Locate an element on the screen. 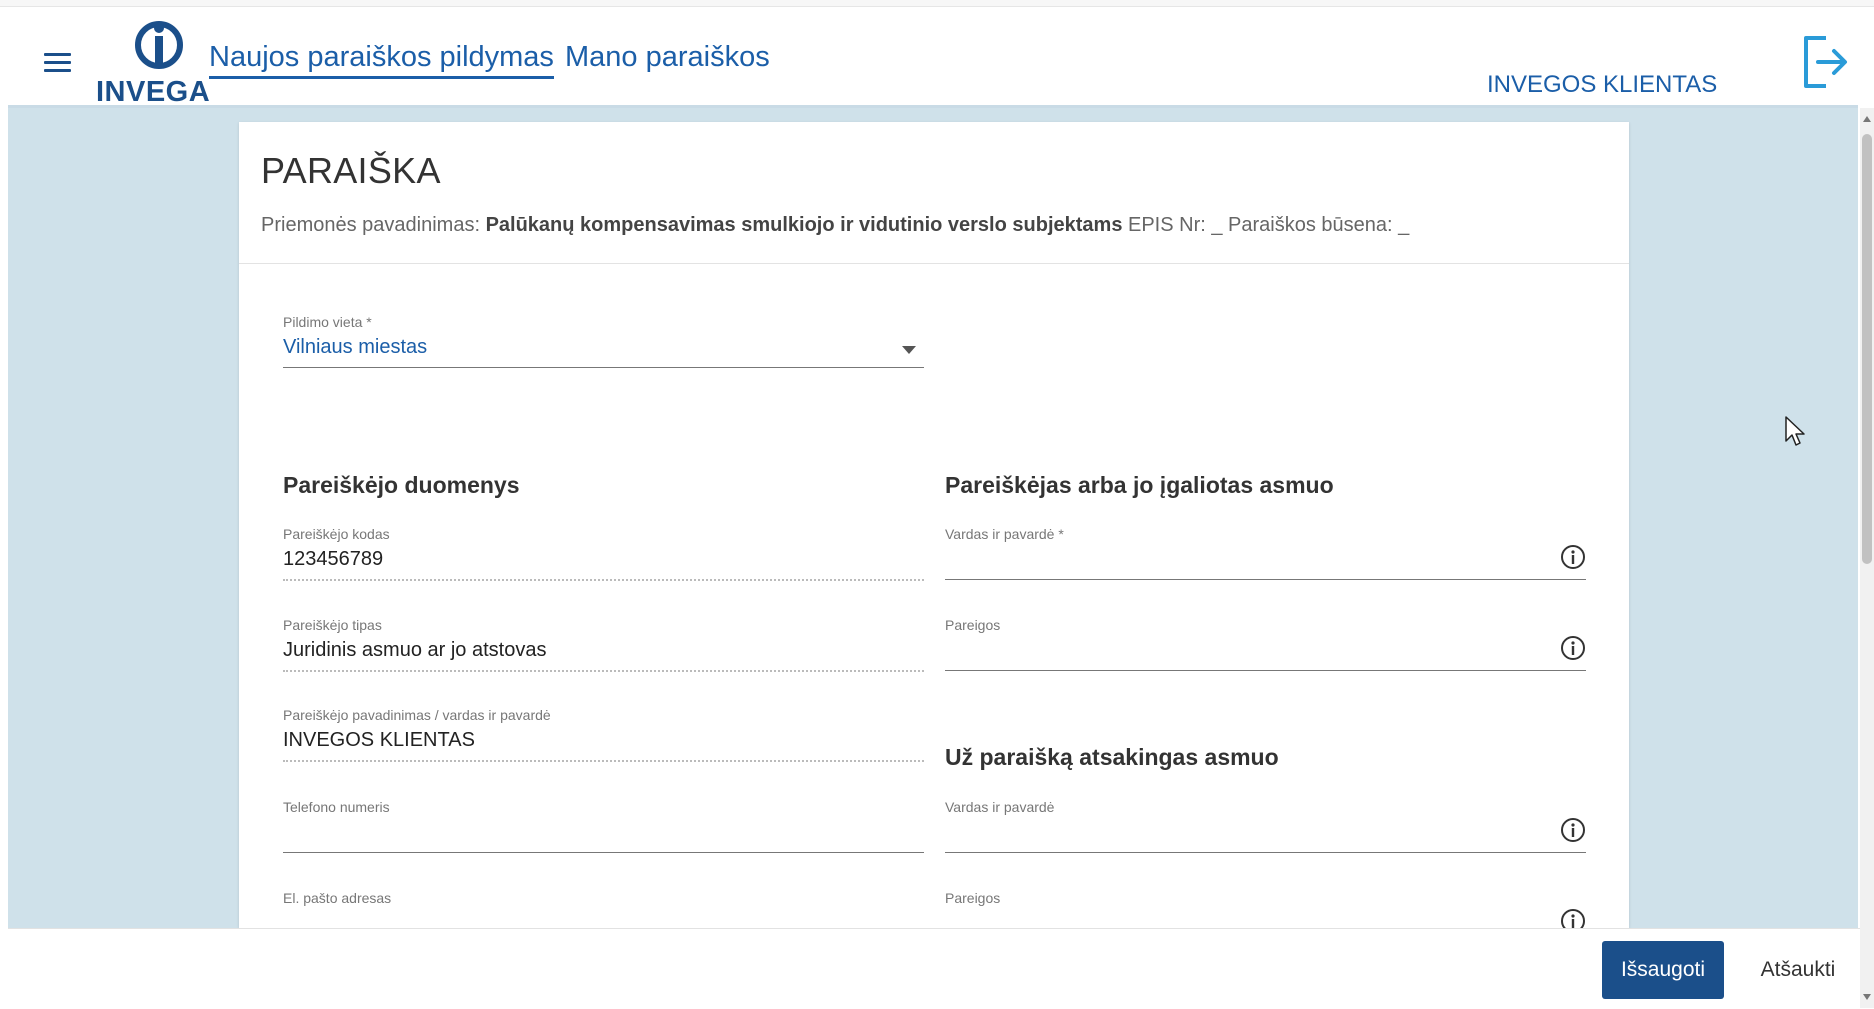  authorized-section-title: Pareiškėjas arba jo įgaliotas asmuo is located at coordinates (1139, 485).